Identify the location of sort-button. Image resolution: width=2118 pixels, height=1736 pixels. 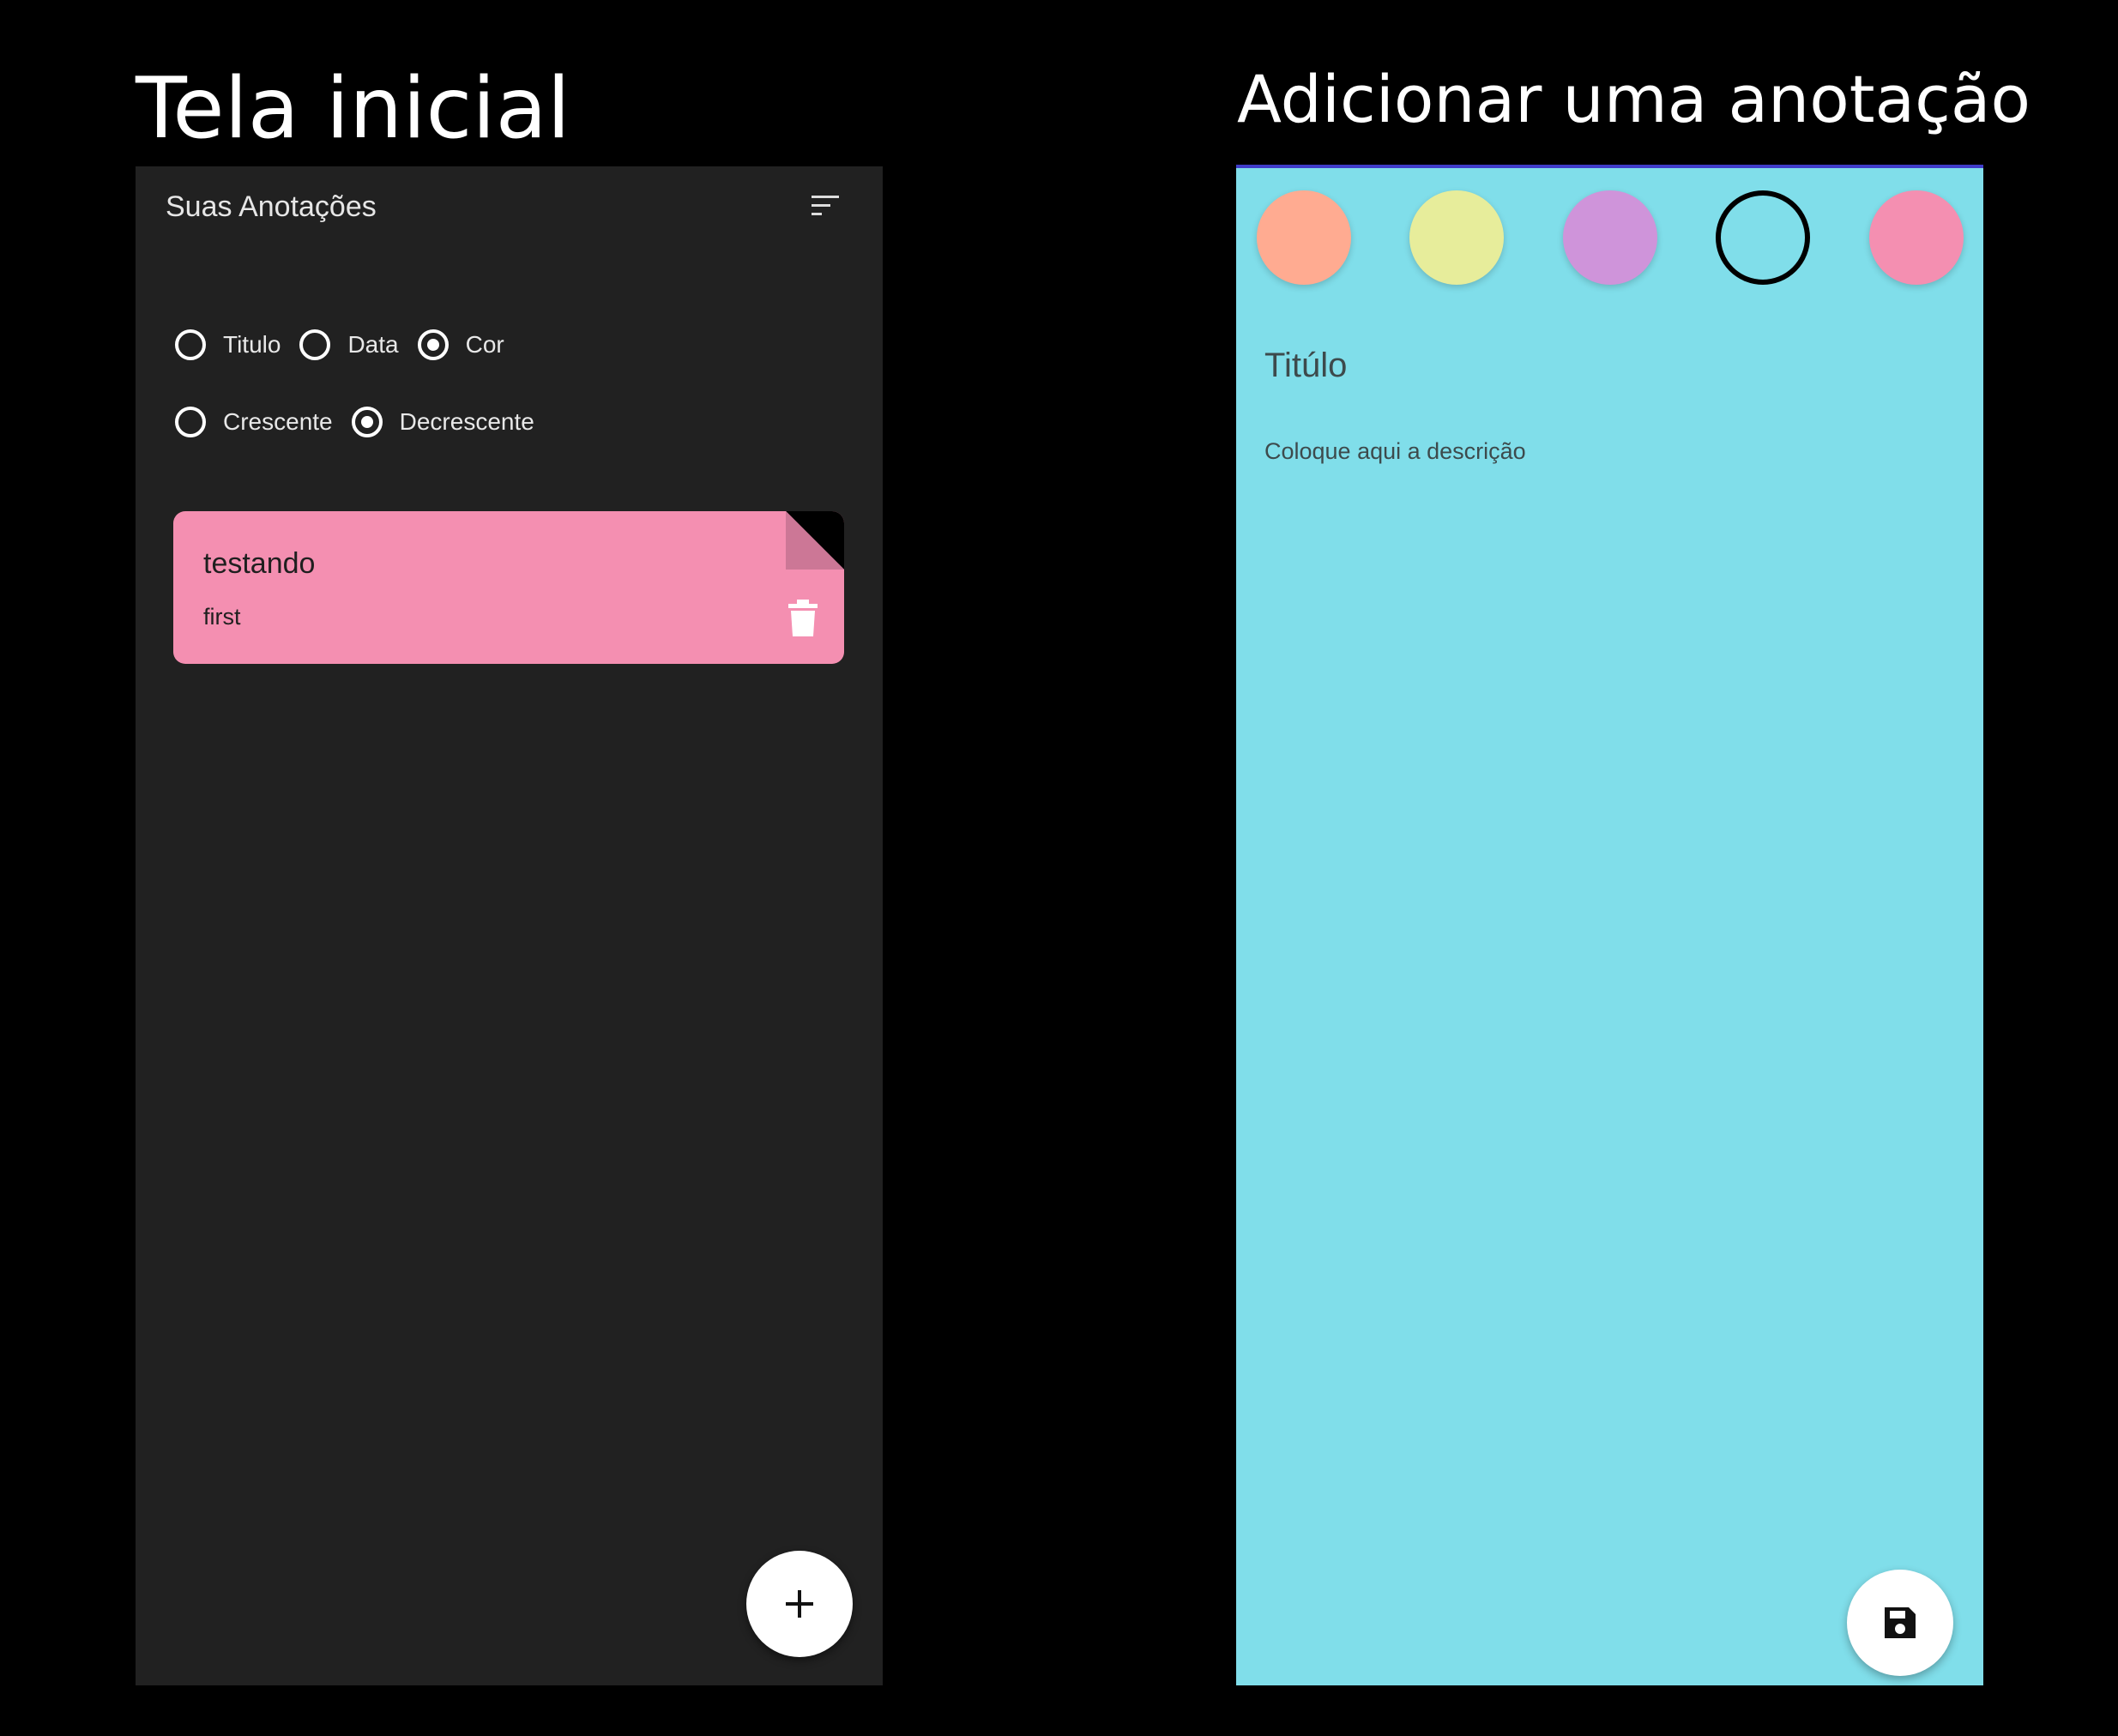
(825, 207).